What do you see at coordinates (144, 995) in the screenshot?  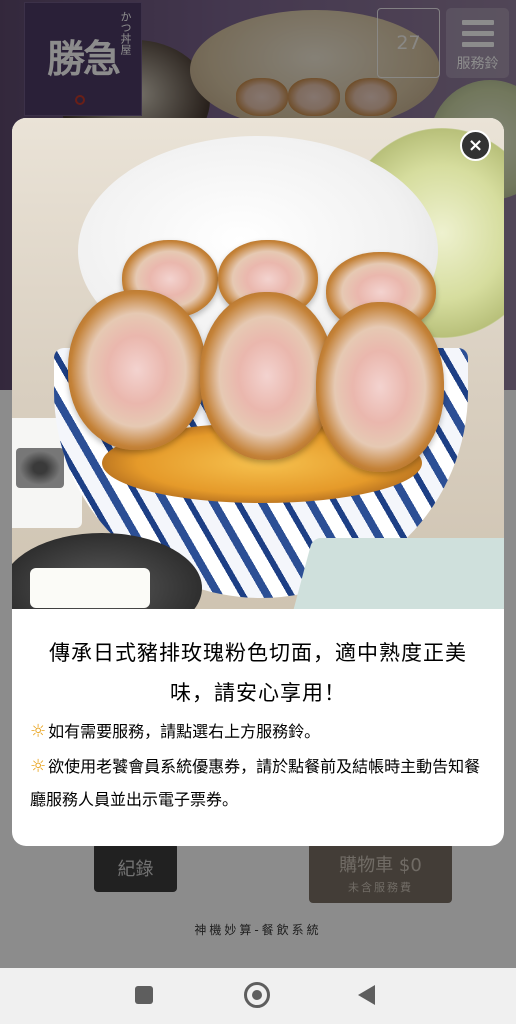 I see `recent-apps-icon` at bounding box center [144, 995].